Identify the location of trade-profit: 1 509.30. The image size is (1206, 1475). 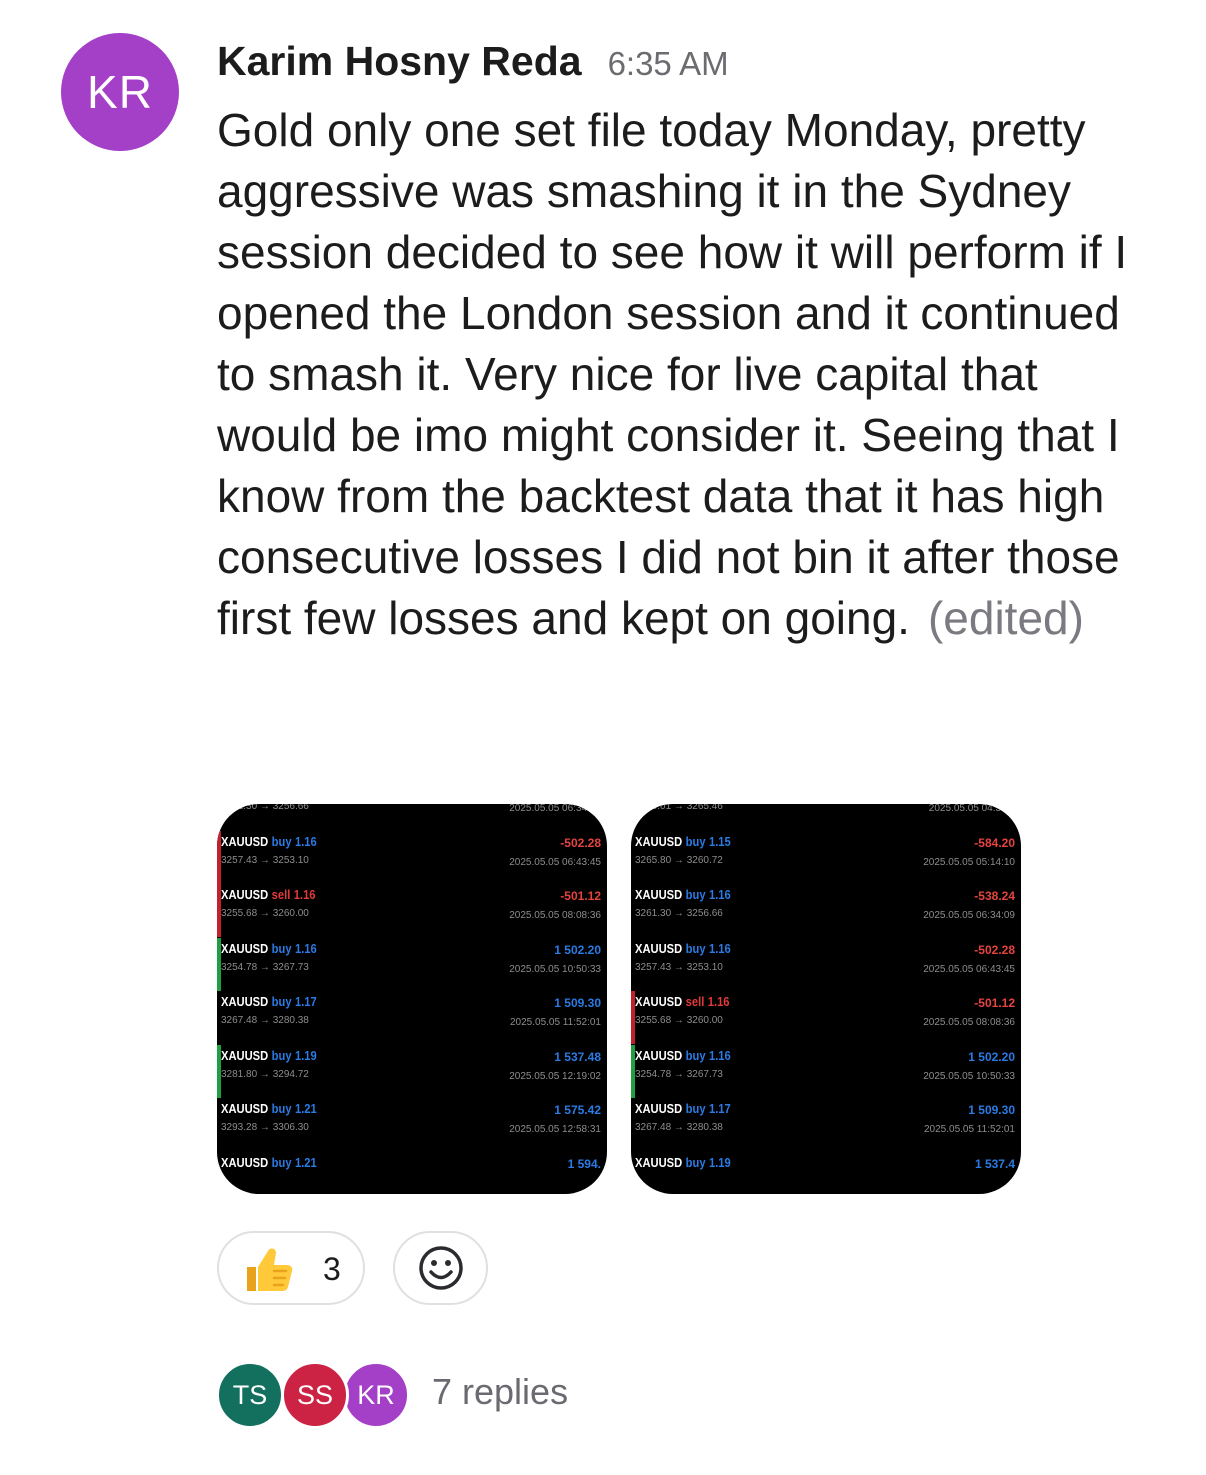
(991, 1110).